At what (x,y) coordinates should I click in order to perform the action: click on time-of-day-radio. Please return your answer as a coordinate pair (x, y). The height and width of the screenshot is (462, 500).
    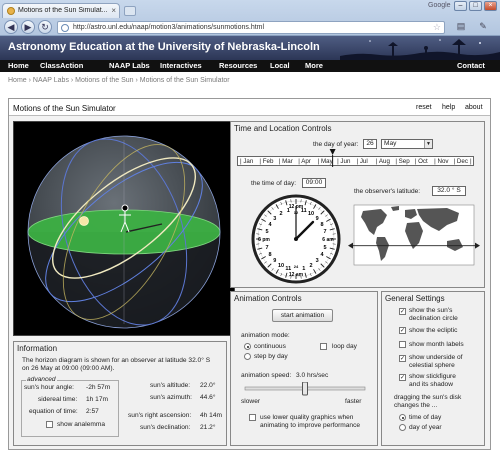
    Looking at the image, I should click on (402, 417).